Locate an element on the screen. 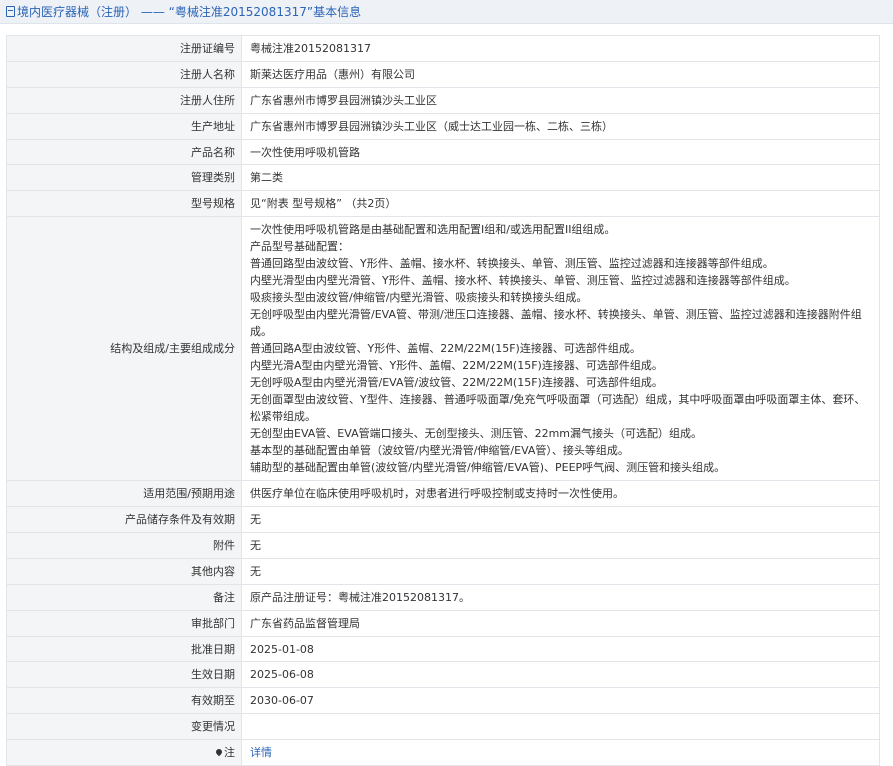 This screenshot has width=893, height=766. table-row: 批准日期 2025-01-08 is located at coordinates (443, 649).